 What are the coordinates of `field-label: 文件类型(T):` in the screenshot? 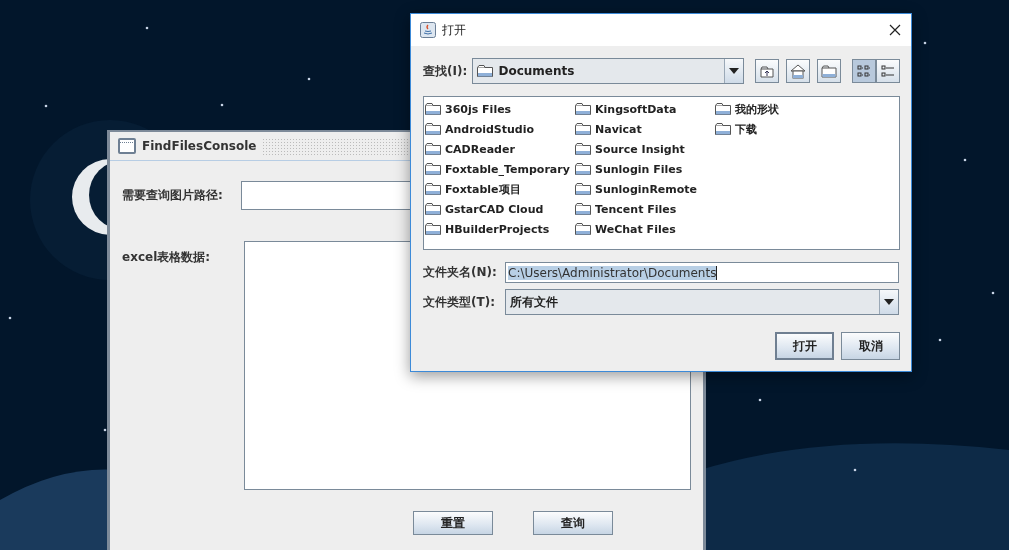 It's located at (459, 302).